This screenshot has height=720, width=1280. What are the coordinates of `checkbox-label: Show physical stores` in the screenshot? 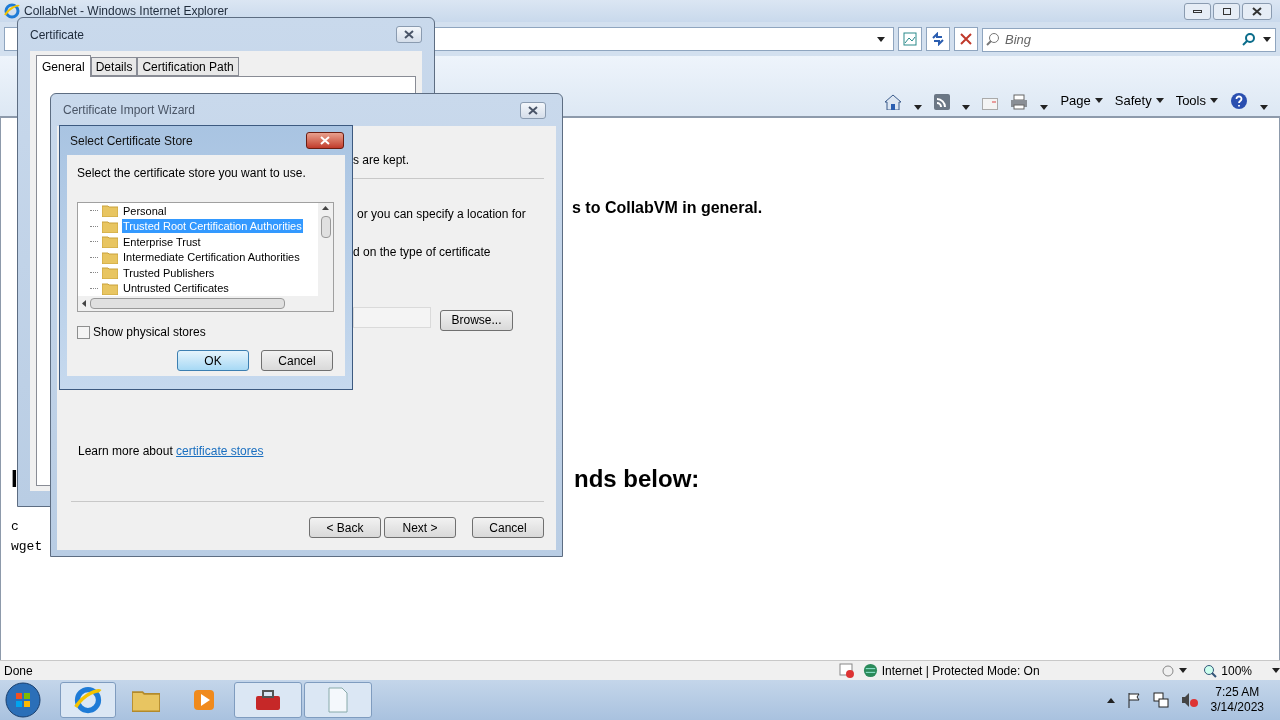 It's located at (149, 332).